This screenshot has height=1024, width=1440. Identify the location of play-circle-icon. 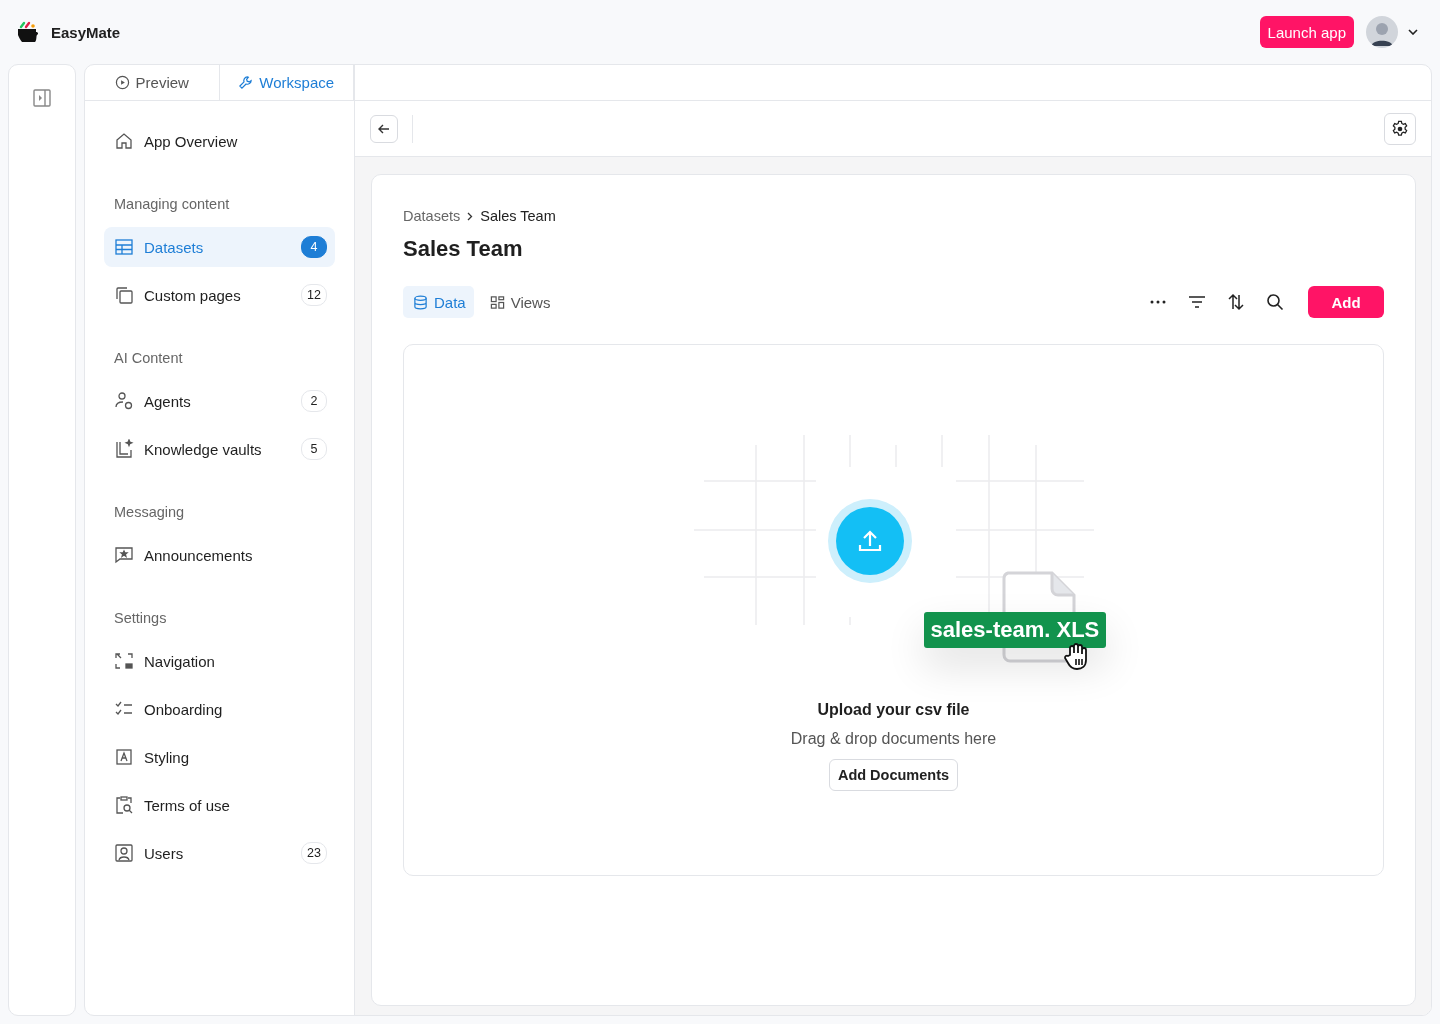
(122, 82).